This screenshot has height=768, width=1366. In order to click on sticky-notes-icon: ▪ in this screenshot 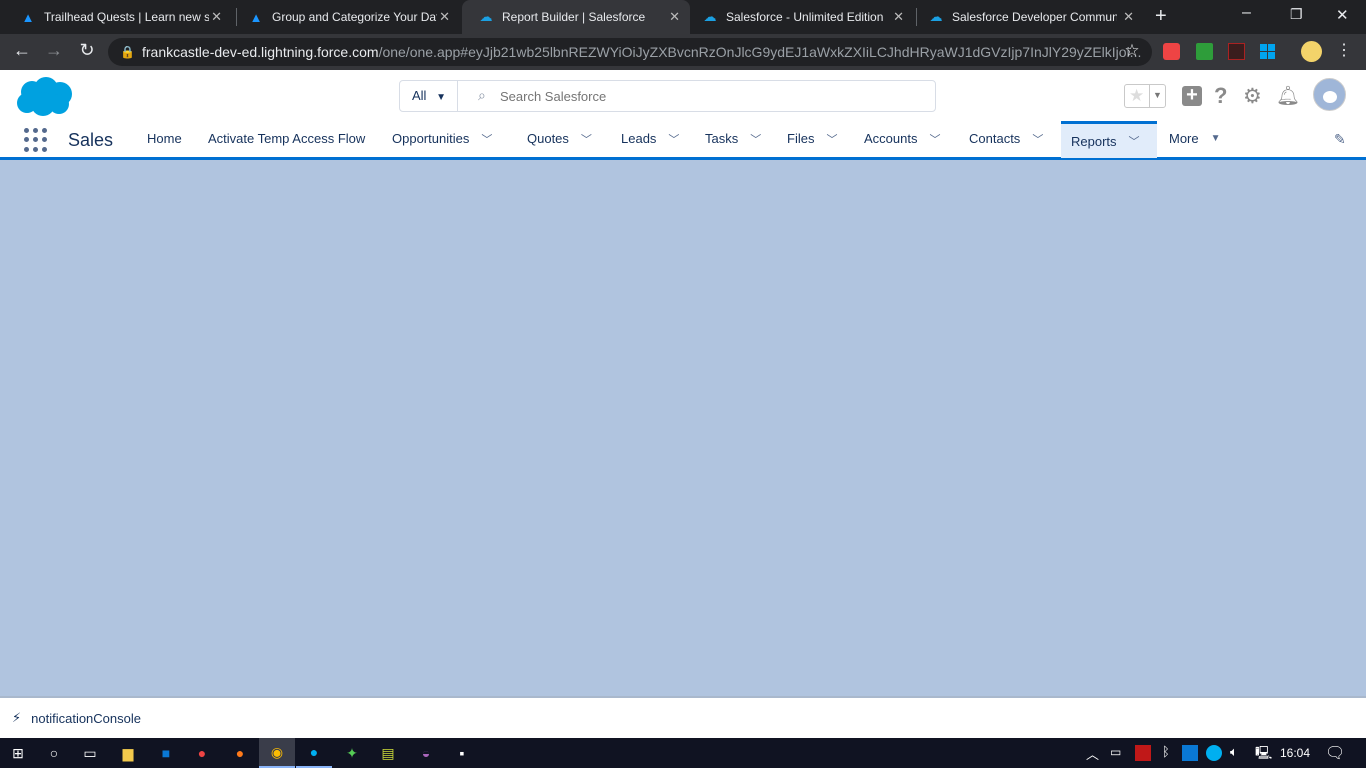, I will do `click(462, 753)`.